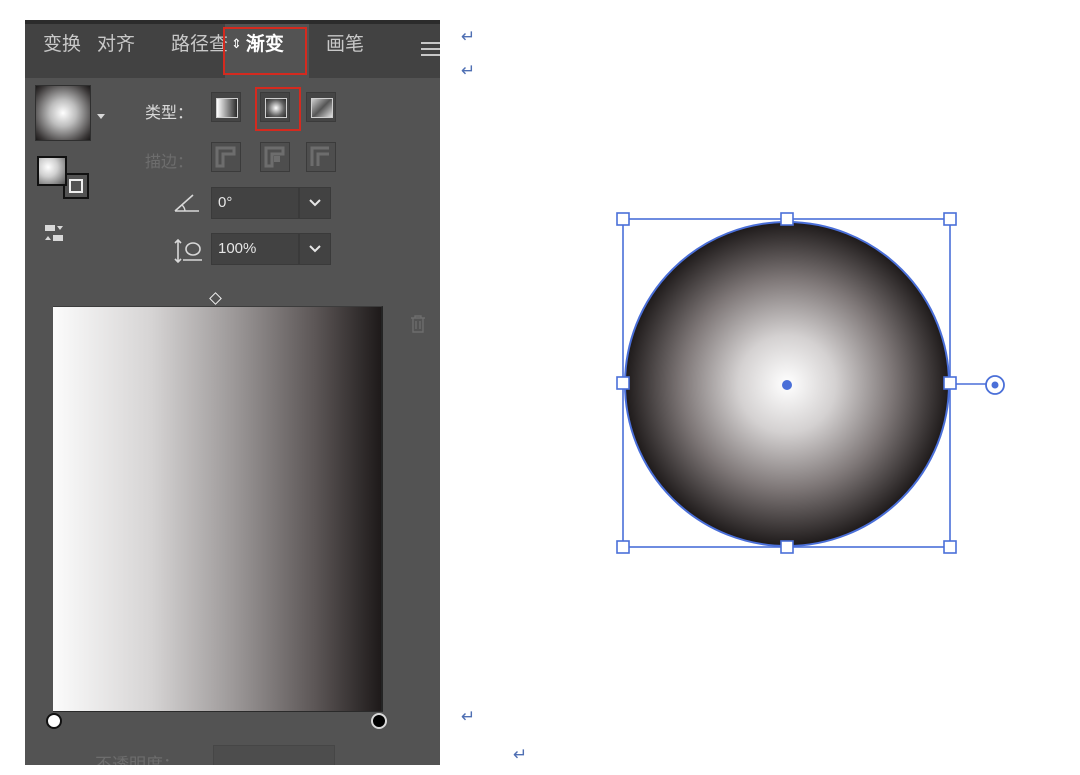 This screenshot has width=1080, height=775. I want to click on stroke-across-button, so click(321, 157).